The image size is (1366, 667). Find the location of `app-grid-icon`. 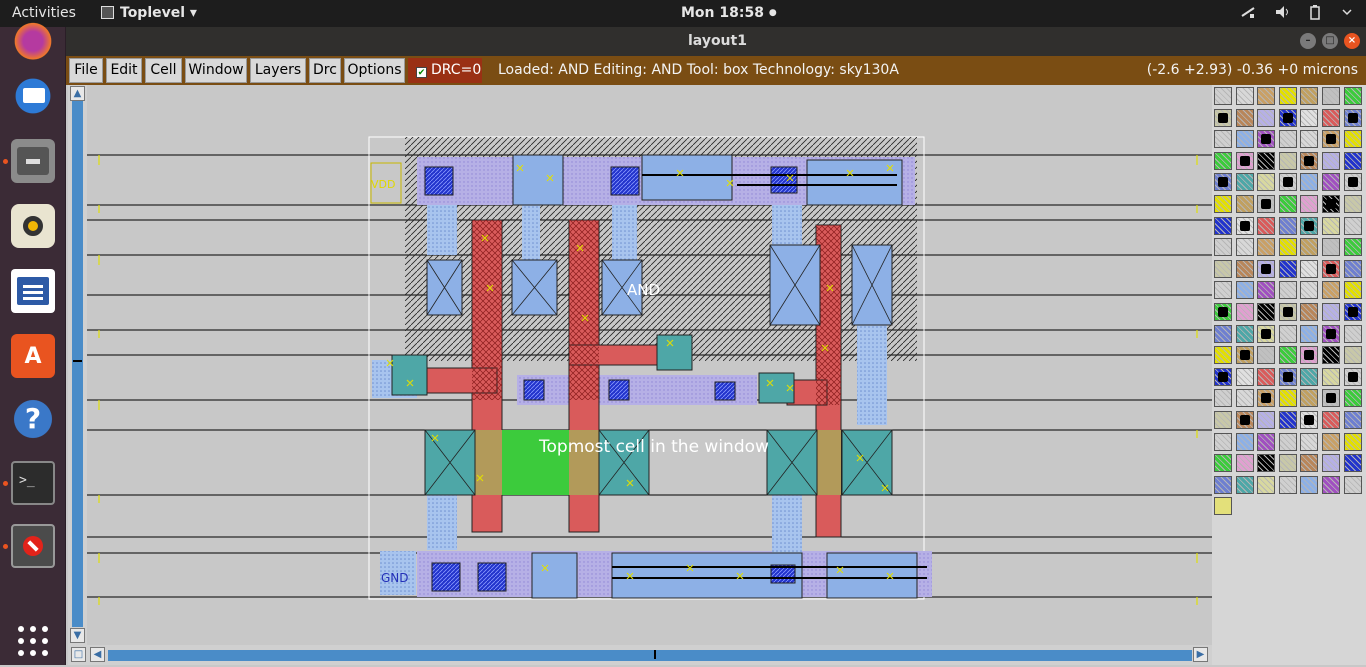

app-grid-icon is located at coordinates (33, 641).